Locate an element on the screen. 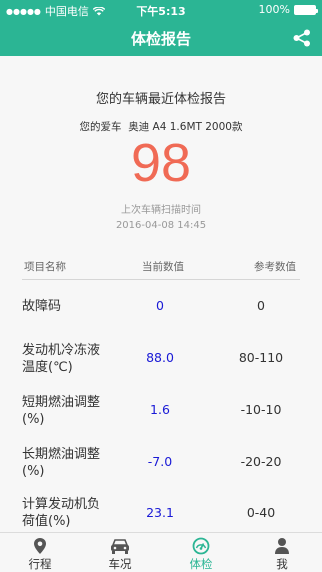 The width and height of the screenshot is (322, 572). row-current-value: 1.6 is located at coordinates (160, 409).